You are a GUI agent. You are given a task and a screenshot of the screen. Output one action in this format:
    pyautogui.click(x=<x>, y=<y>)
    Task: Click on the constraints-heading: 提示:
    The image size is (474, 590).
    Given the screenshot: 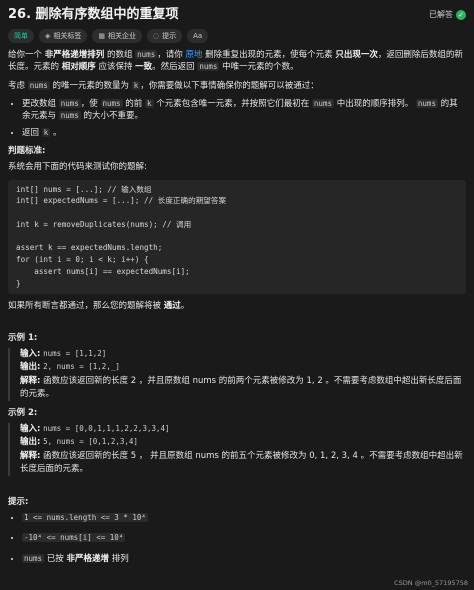 What is the action you would take?
    pyautogui.click(x=18, y=501)
    